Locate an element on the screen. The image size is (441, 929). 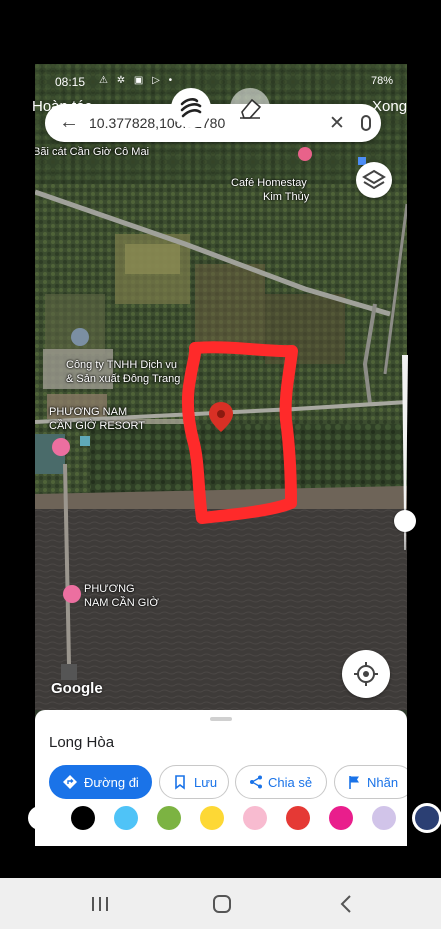
eraser-icon is located at coordinates (251, 108).